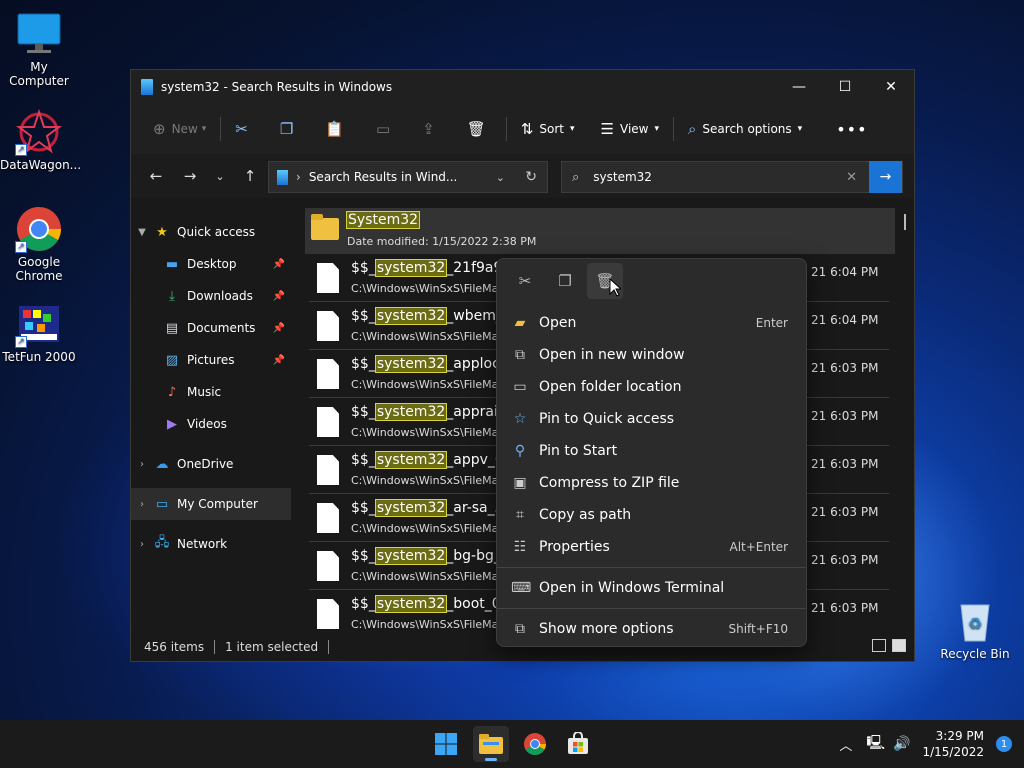 The image size is (1024, 768). I want to click on items-count: 456 items, so click(174, 647).